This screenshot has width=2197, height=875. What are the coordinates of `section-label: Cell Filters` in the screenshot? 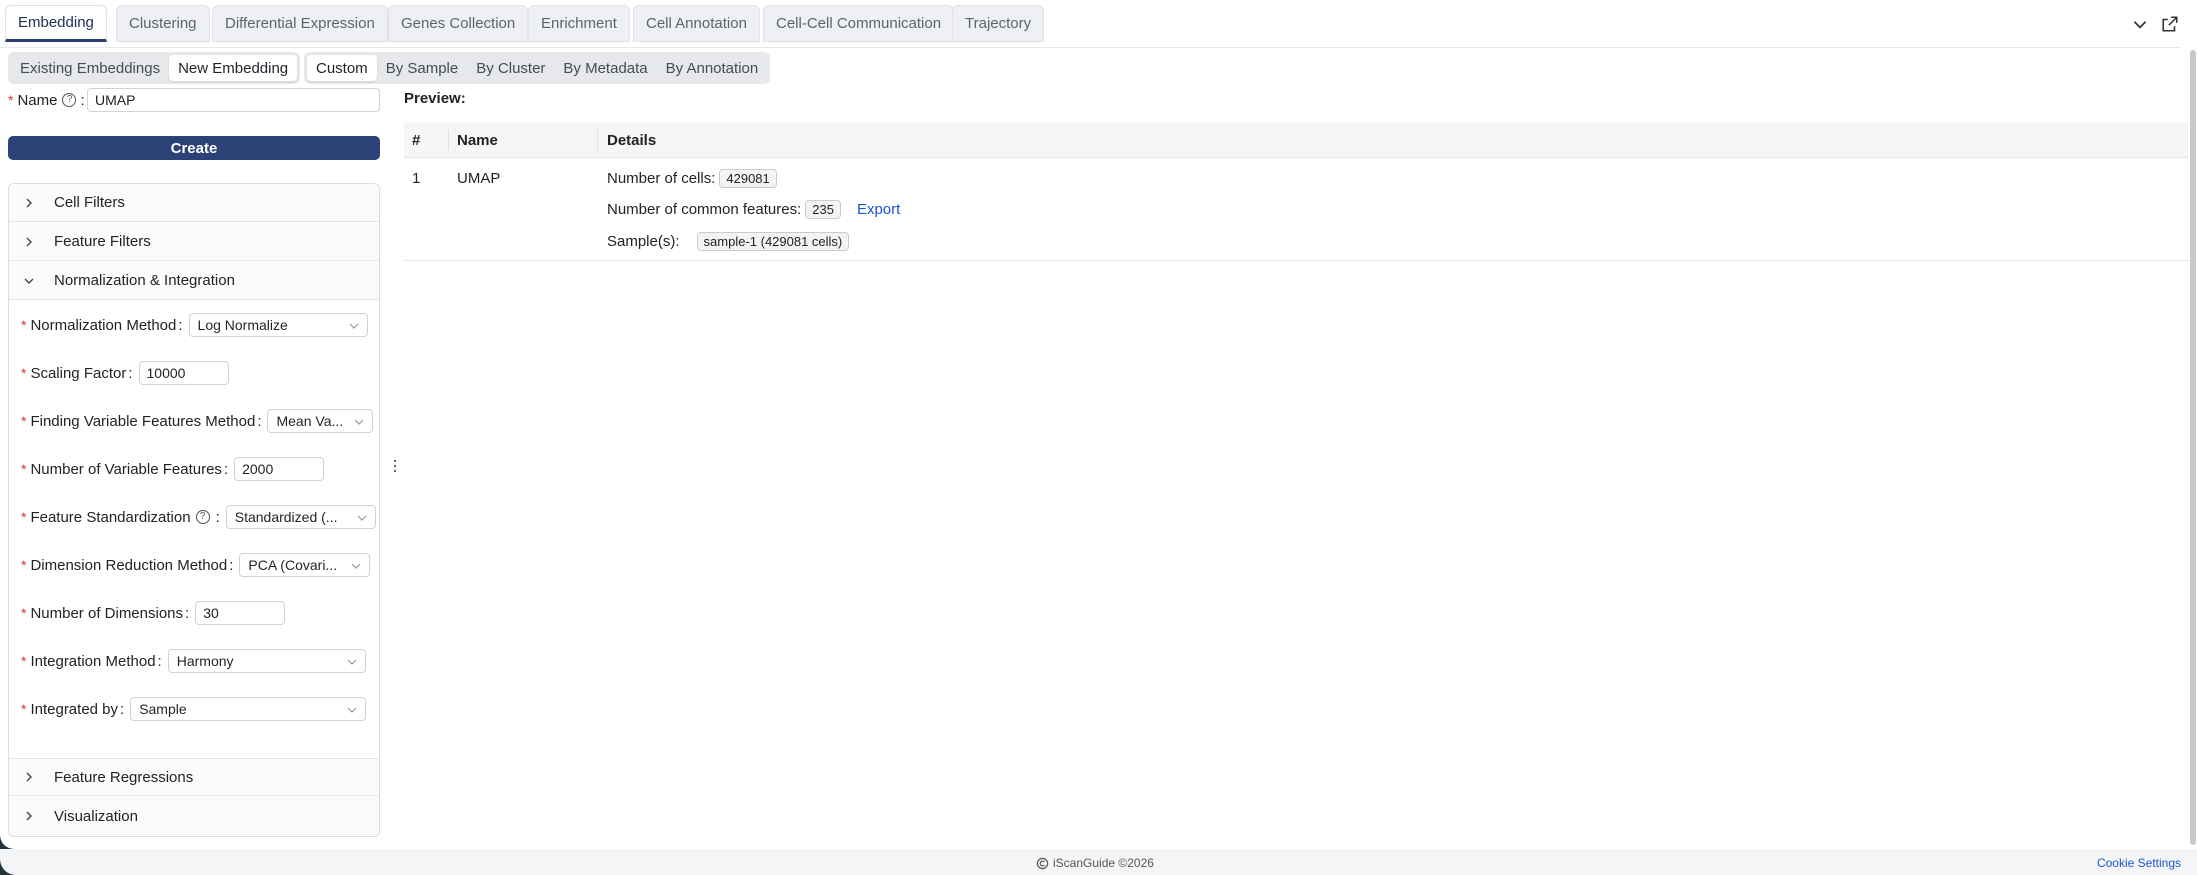 It's located at (89, 202).